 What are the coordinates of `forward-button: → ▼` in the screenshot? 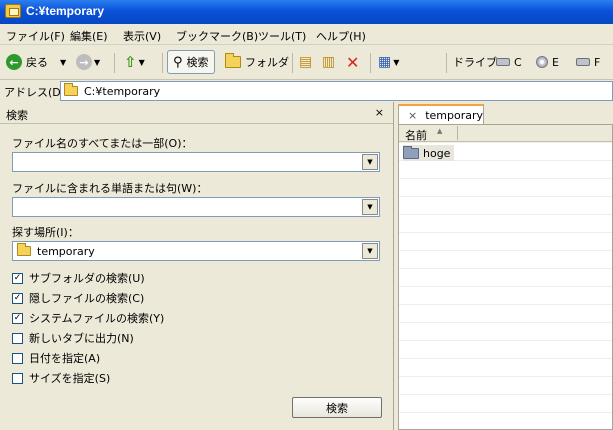 It's located at (88, 62).